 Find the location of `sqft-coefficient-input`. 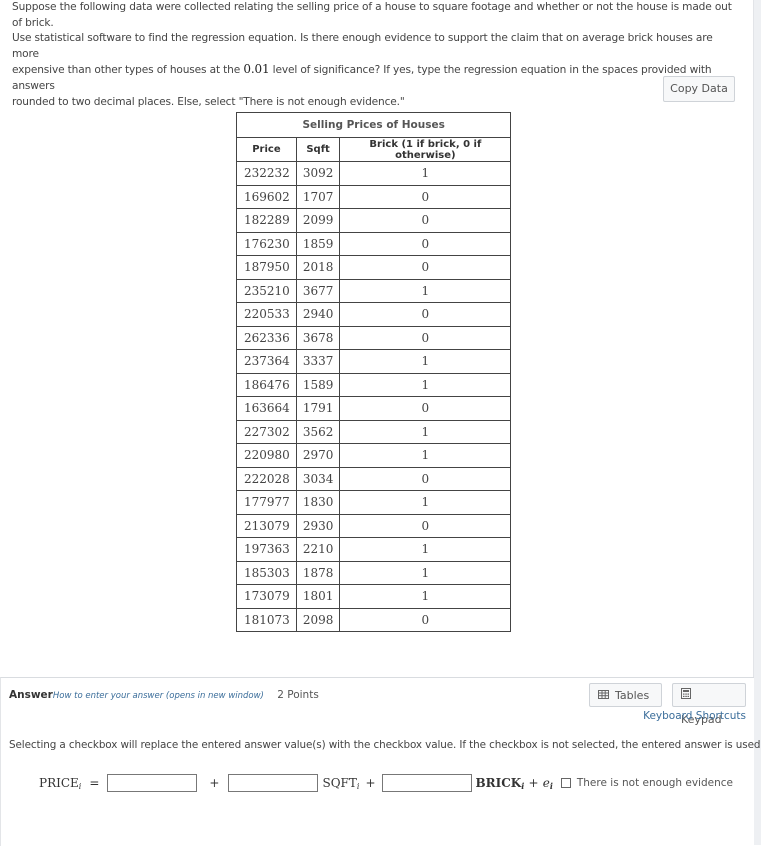

sqft-coefficient-input is located at coordinates (273, 783).